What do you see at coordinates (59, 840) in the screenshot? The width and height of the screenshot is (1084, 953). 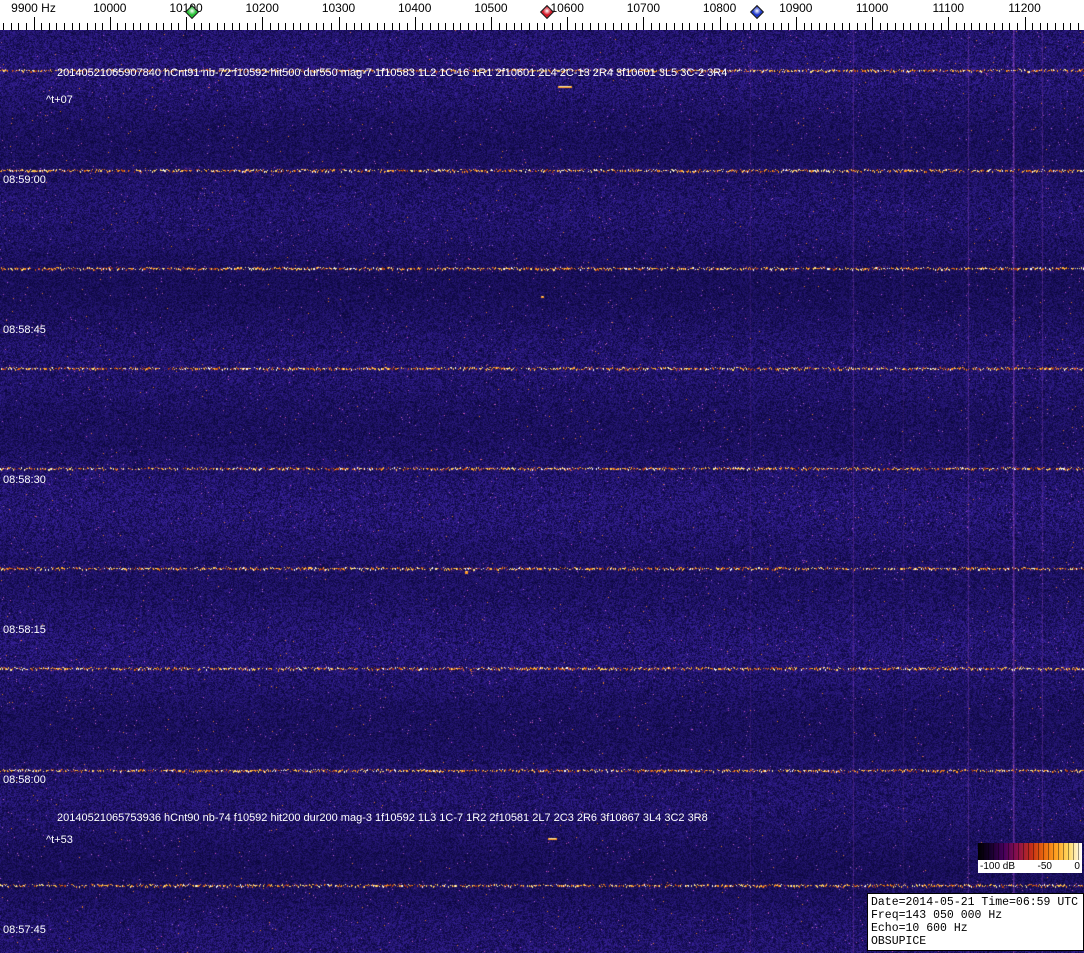 I see `detection-annotation: ^t+53` at bounding box center [59, 840].